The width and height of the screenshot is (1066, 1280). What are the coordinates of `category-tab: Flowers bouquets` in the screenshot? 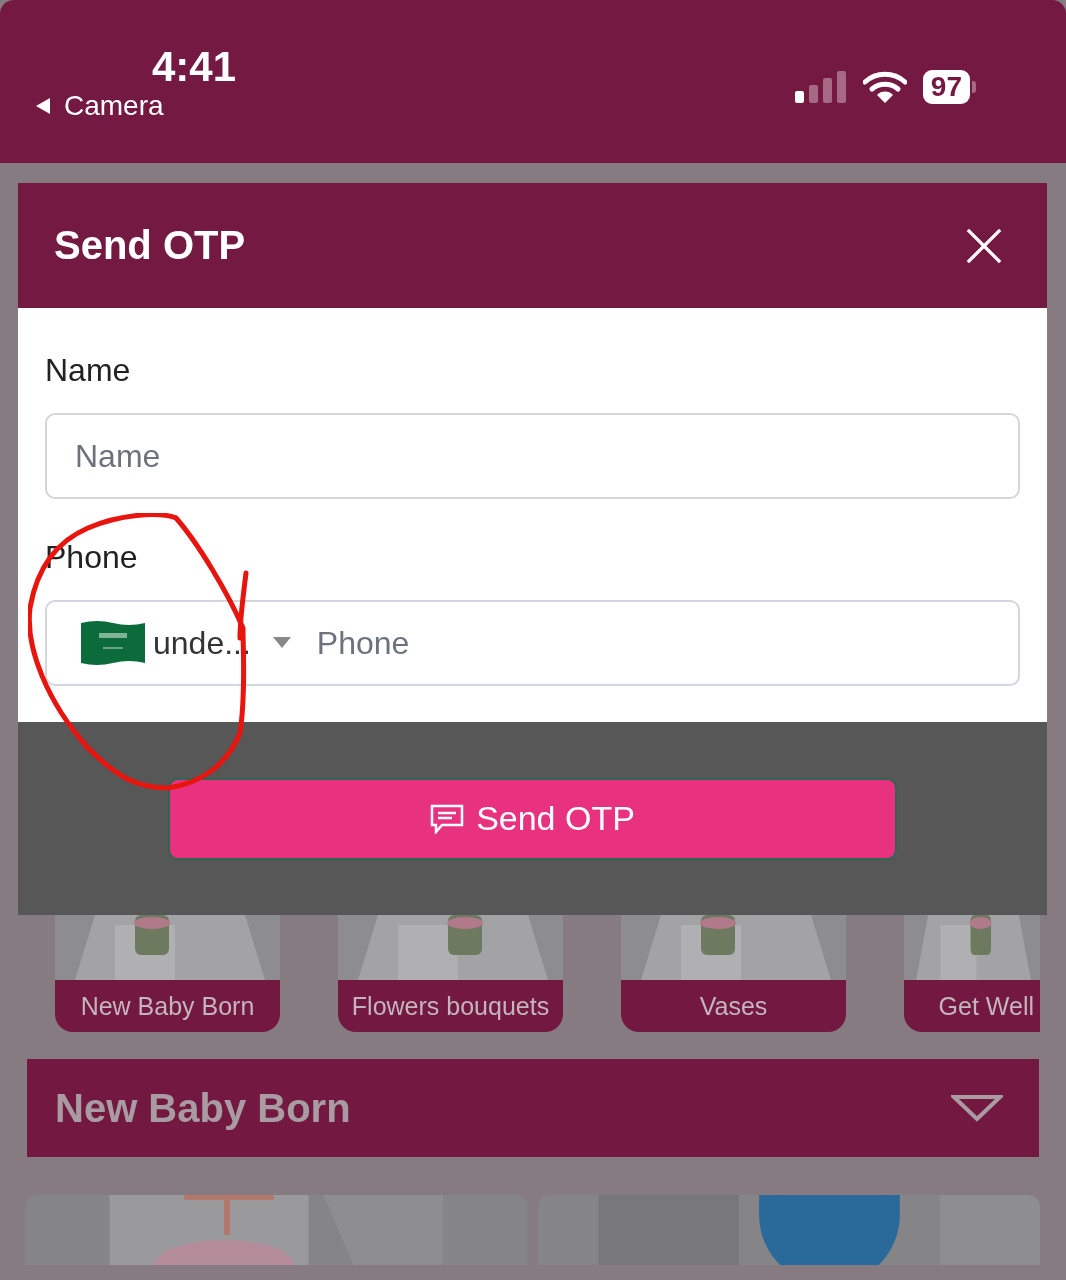 It's located at (450, 1006).